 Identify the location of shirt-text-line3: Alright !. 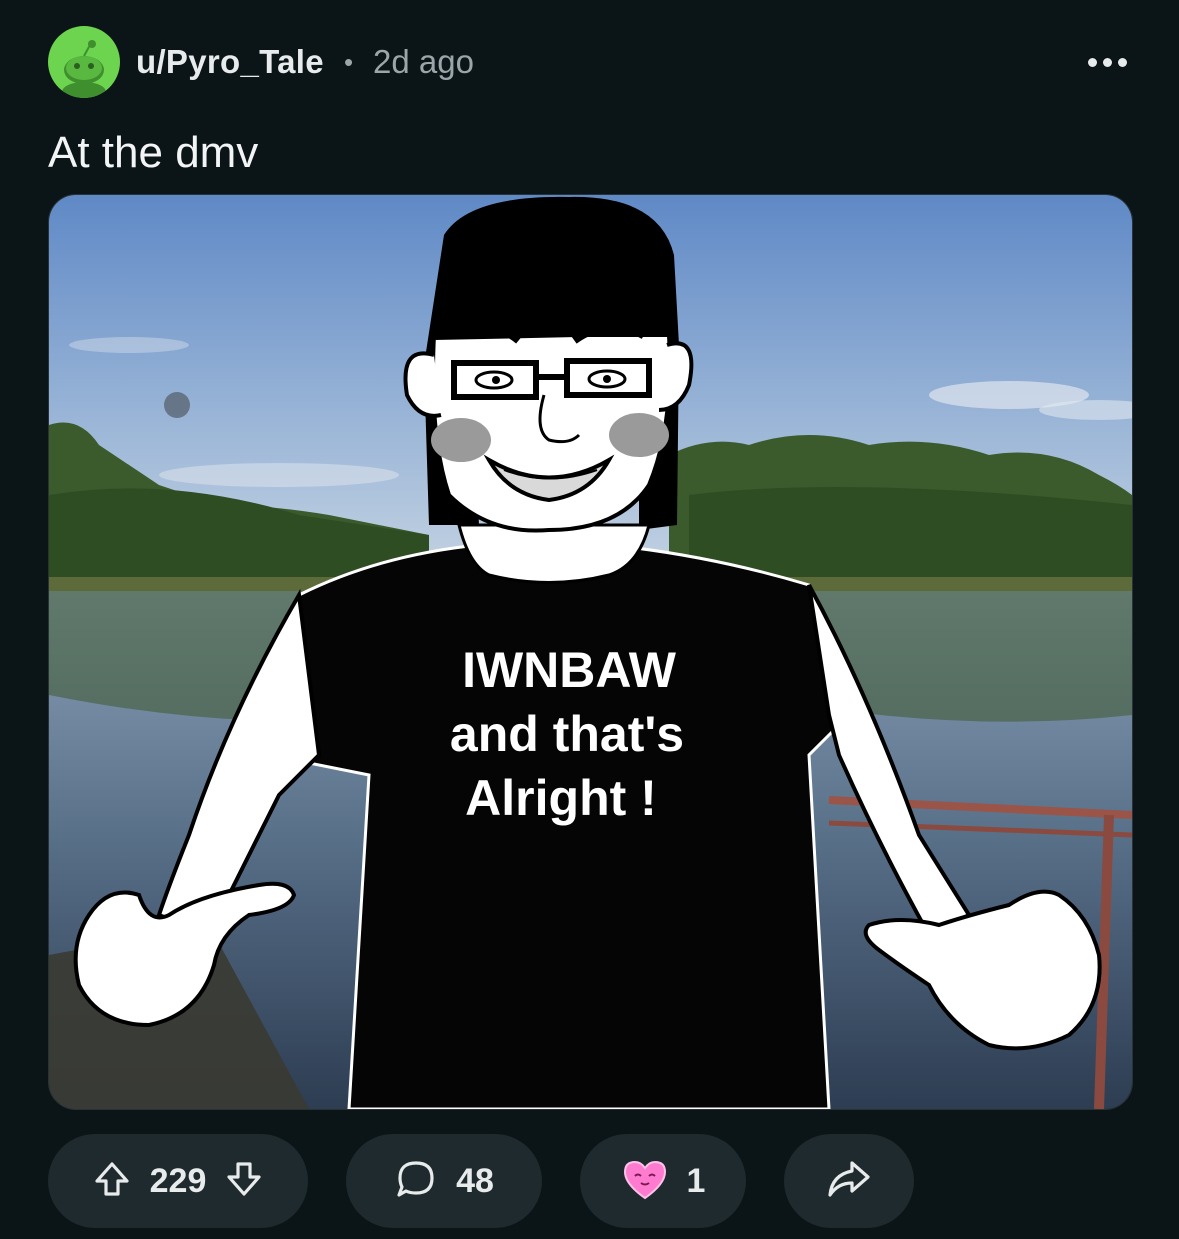
(561, 798).